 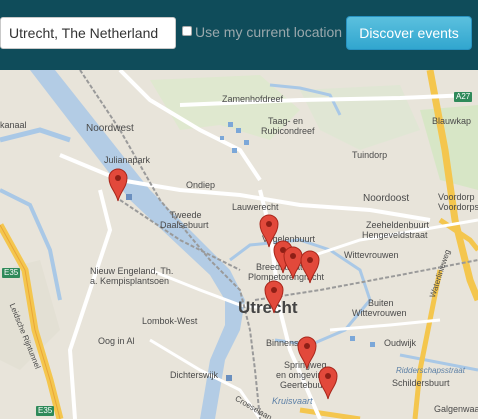 I want to click on map-label: Noordoost, so click(x=386, y=198).